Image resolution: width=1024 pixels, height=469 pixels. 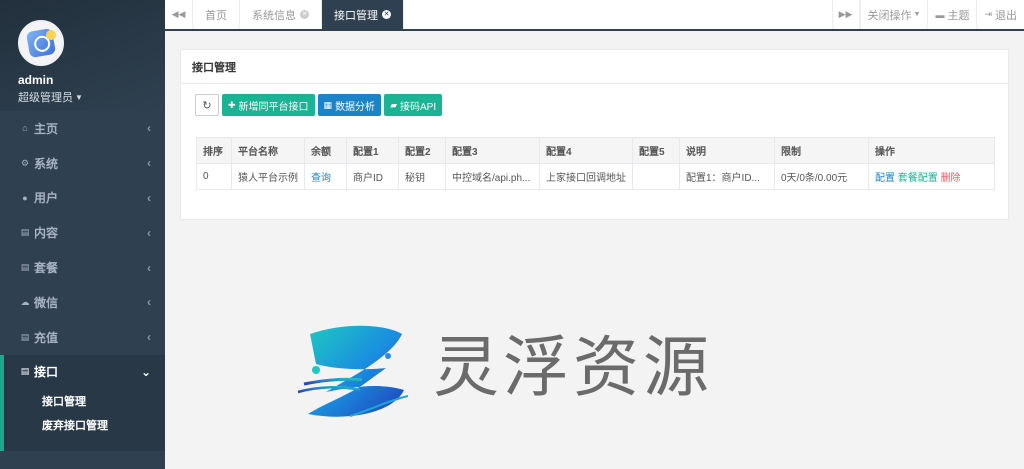 What do you see at coordinates (41, 43) in the screenshot?
I see `avatar` at bounding box center [41, 43].